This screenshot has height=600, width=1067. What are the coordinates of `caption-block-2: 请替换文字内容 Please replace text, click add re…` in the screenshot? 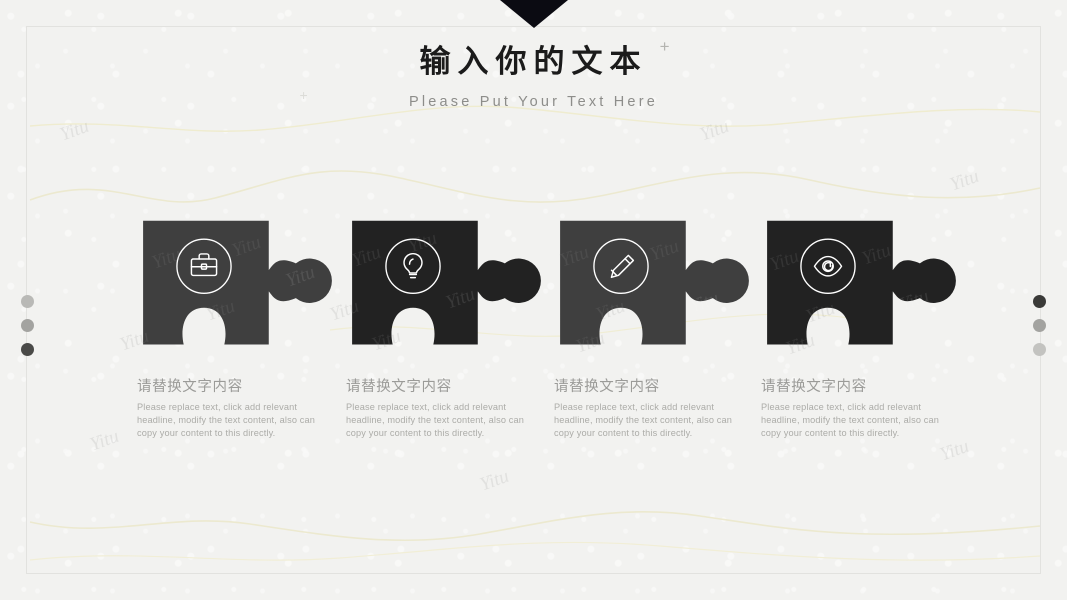 It's located at (442, 407).